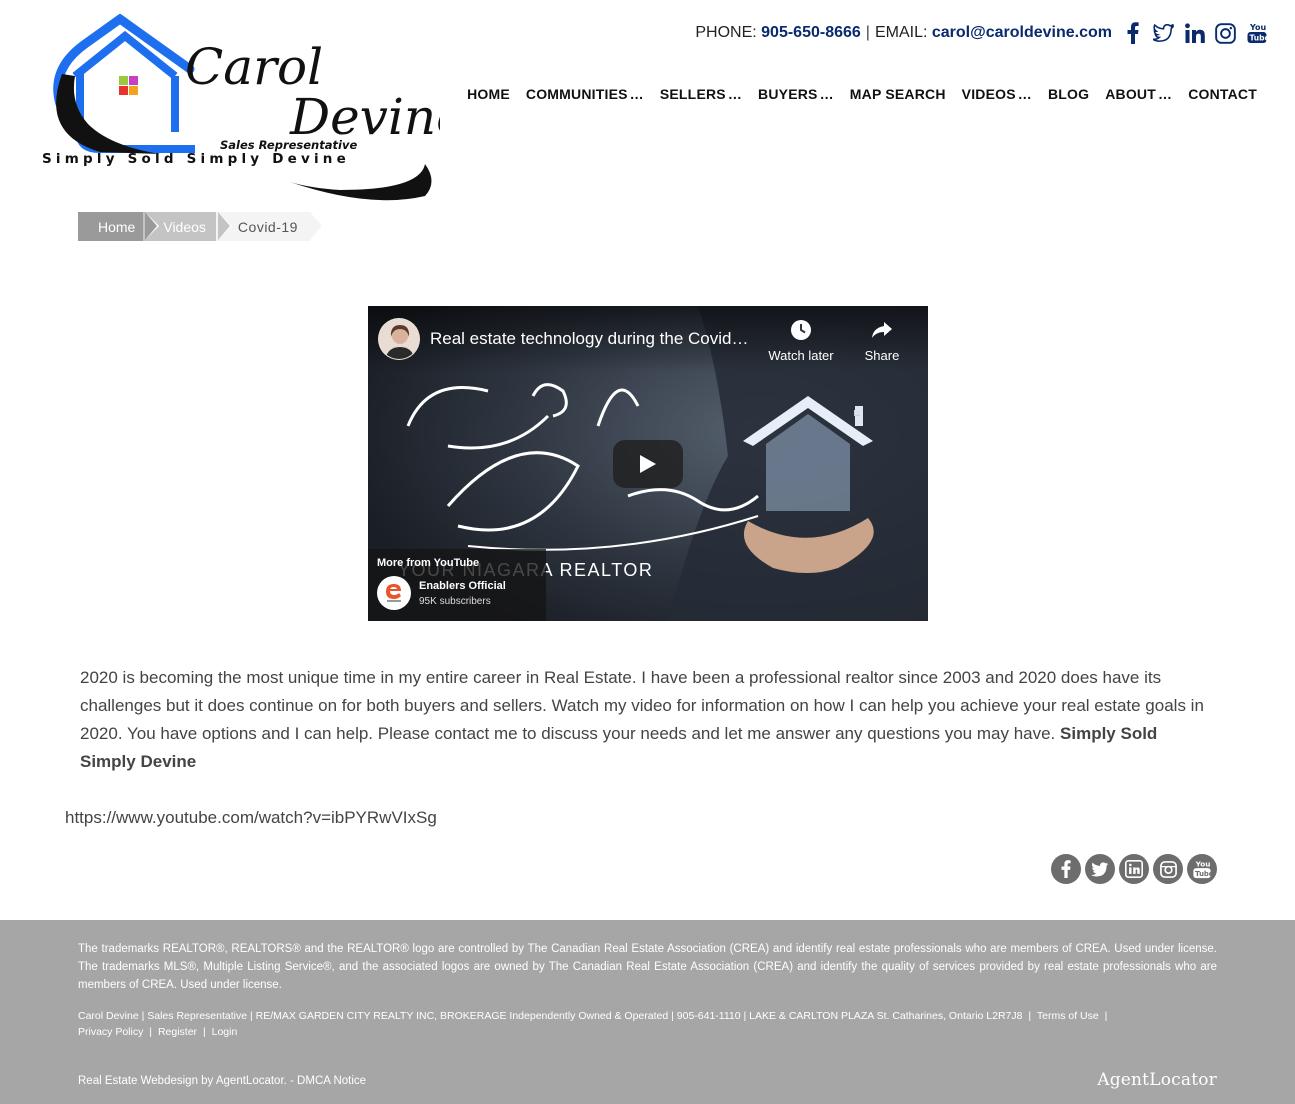 The height and width of the screenshot is (1104, 1295). I want to click on nav-map-search: MAP SEARCH, so click(898, 94).